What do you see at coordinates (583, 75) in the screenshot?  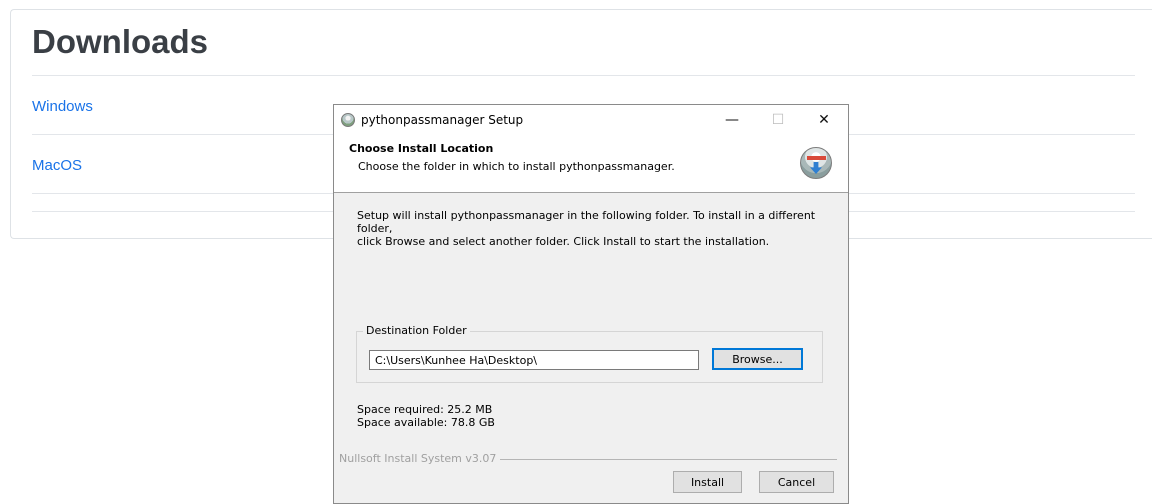 I see `divider` at bounding box center [583, 75].